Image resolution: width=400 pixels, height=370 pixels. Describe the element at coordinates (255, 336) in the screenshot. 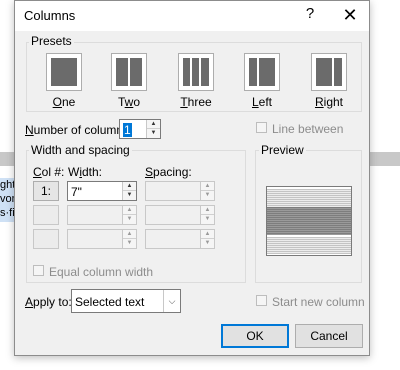

I see `ok-button: OK` at that location.